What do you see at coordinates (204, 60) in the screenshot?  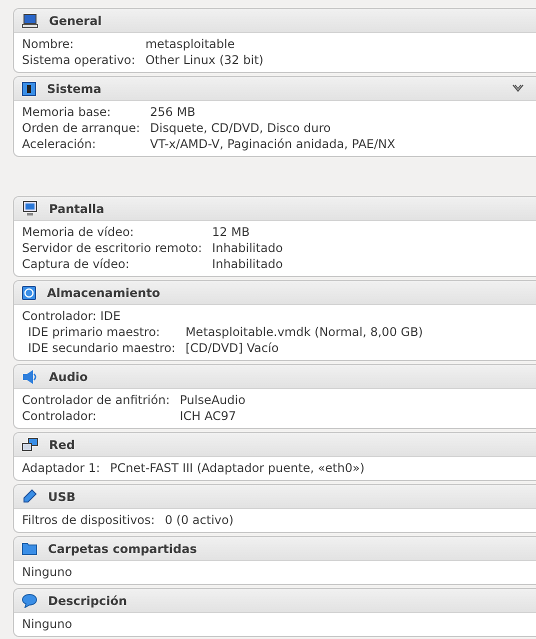 I see `detail-value: Other Linux (32 bit)` at bounding box center [204, 60].